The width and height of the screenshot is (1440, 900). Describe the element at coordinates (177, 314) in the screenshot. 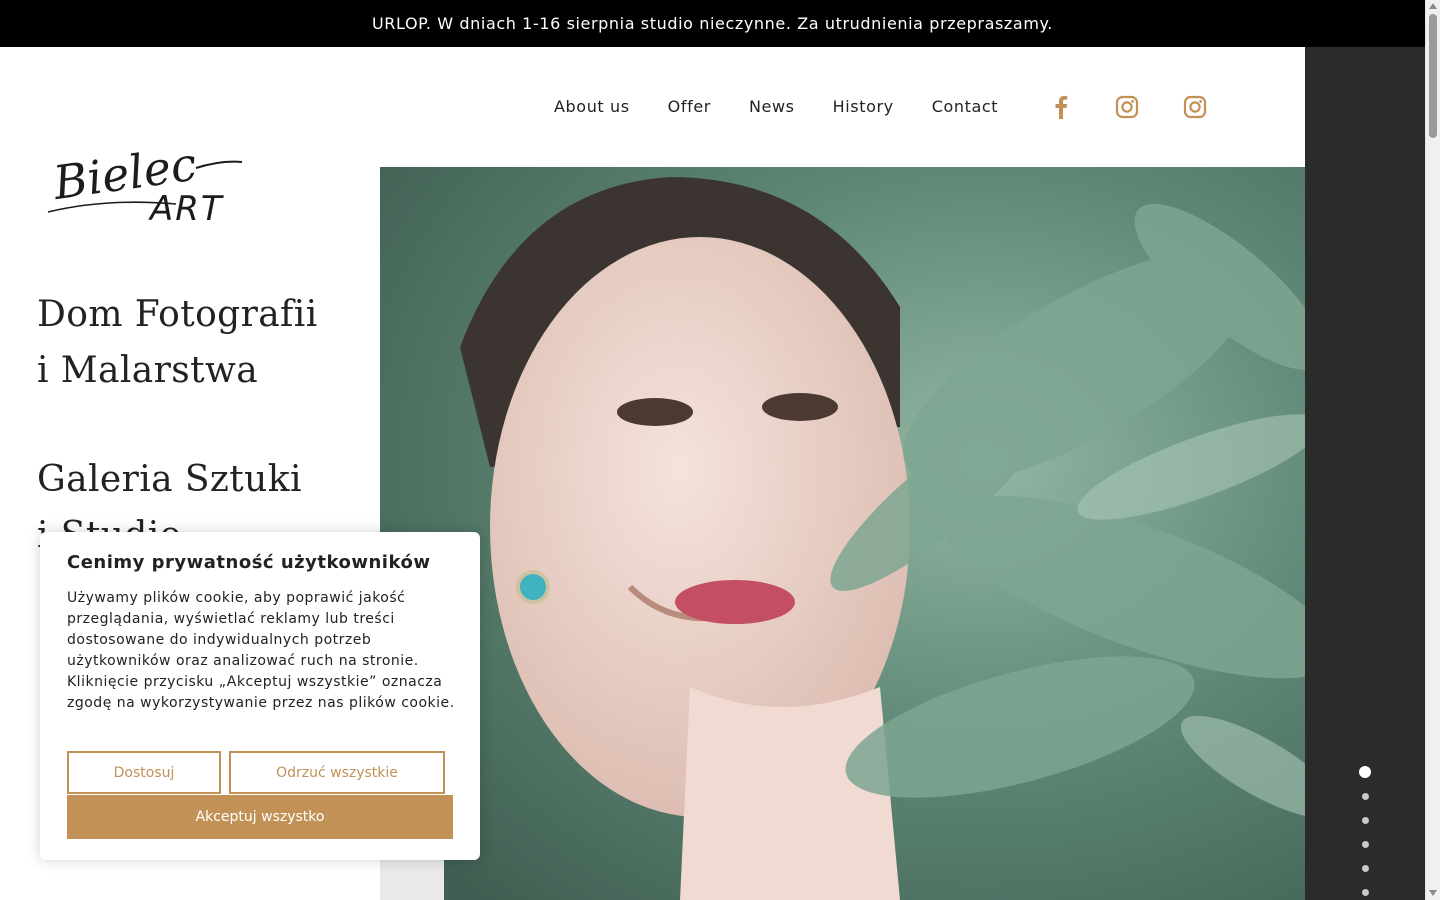

I see `title-line-1: Dom Fotografii` at that location.